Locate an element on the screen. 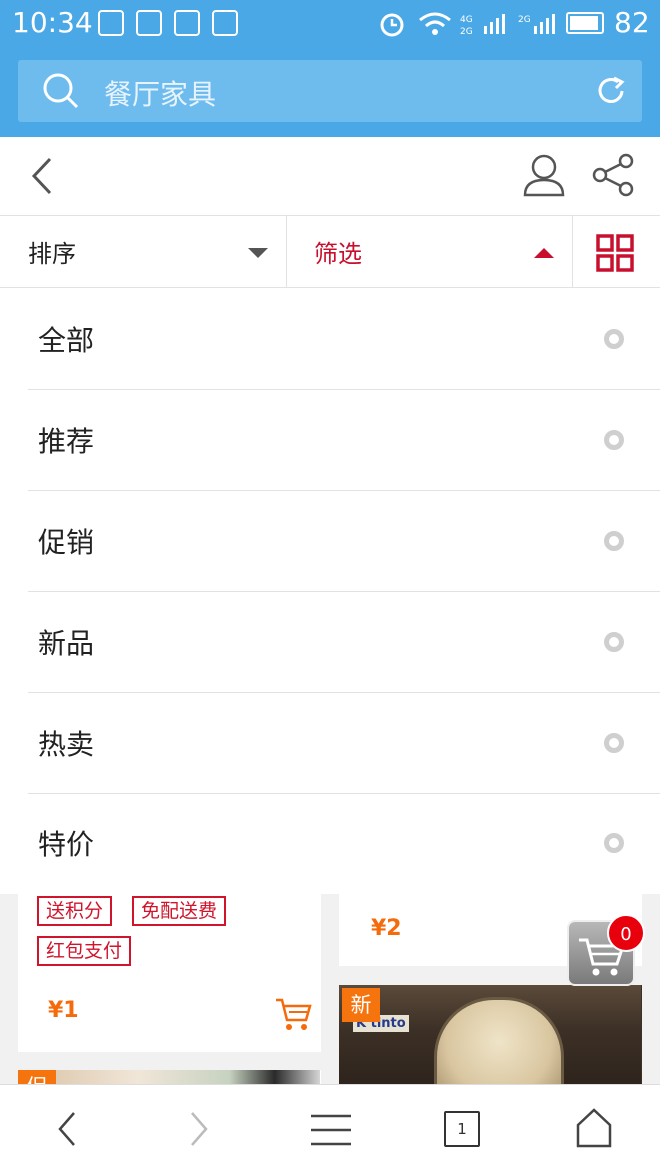 This screenshot has width=660, height=1173. search-header: 餐厅家具 is located at coordinates (330, 92).